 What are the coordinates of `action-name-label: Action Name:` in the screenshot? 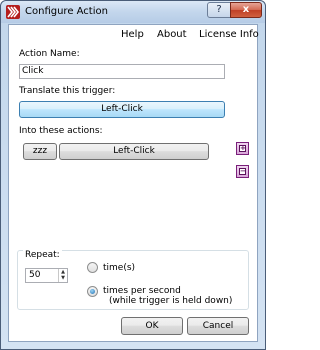 It's located at (49, 54).